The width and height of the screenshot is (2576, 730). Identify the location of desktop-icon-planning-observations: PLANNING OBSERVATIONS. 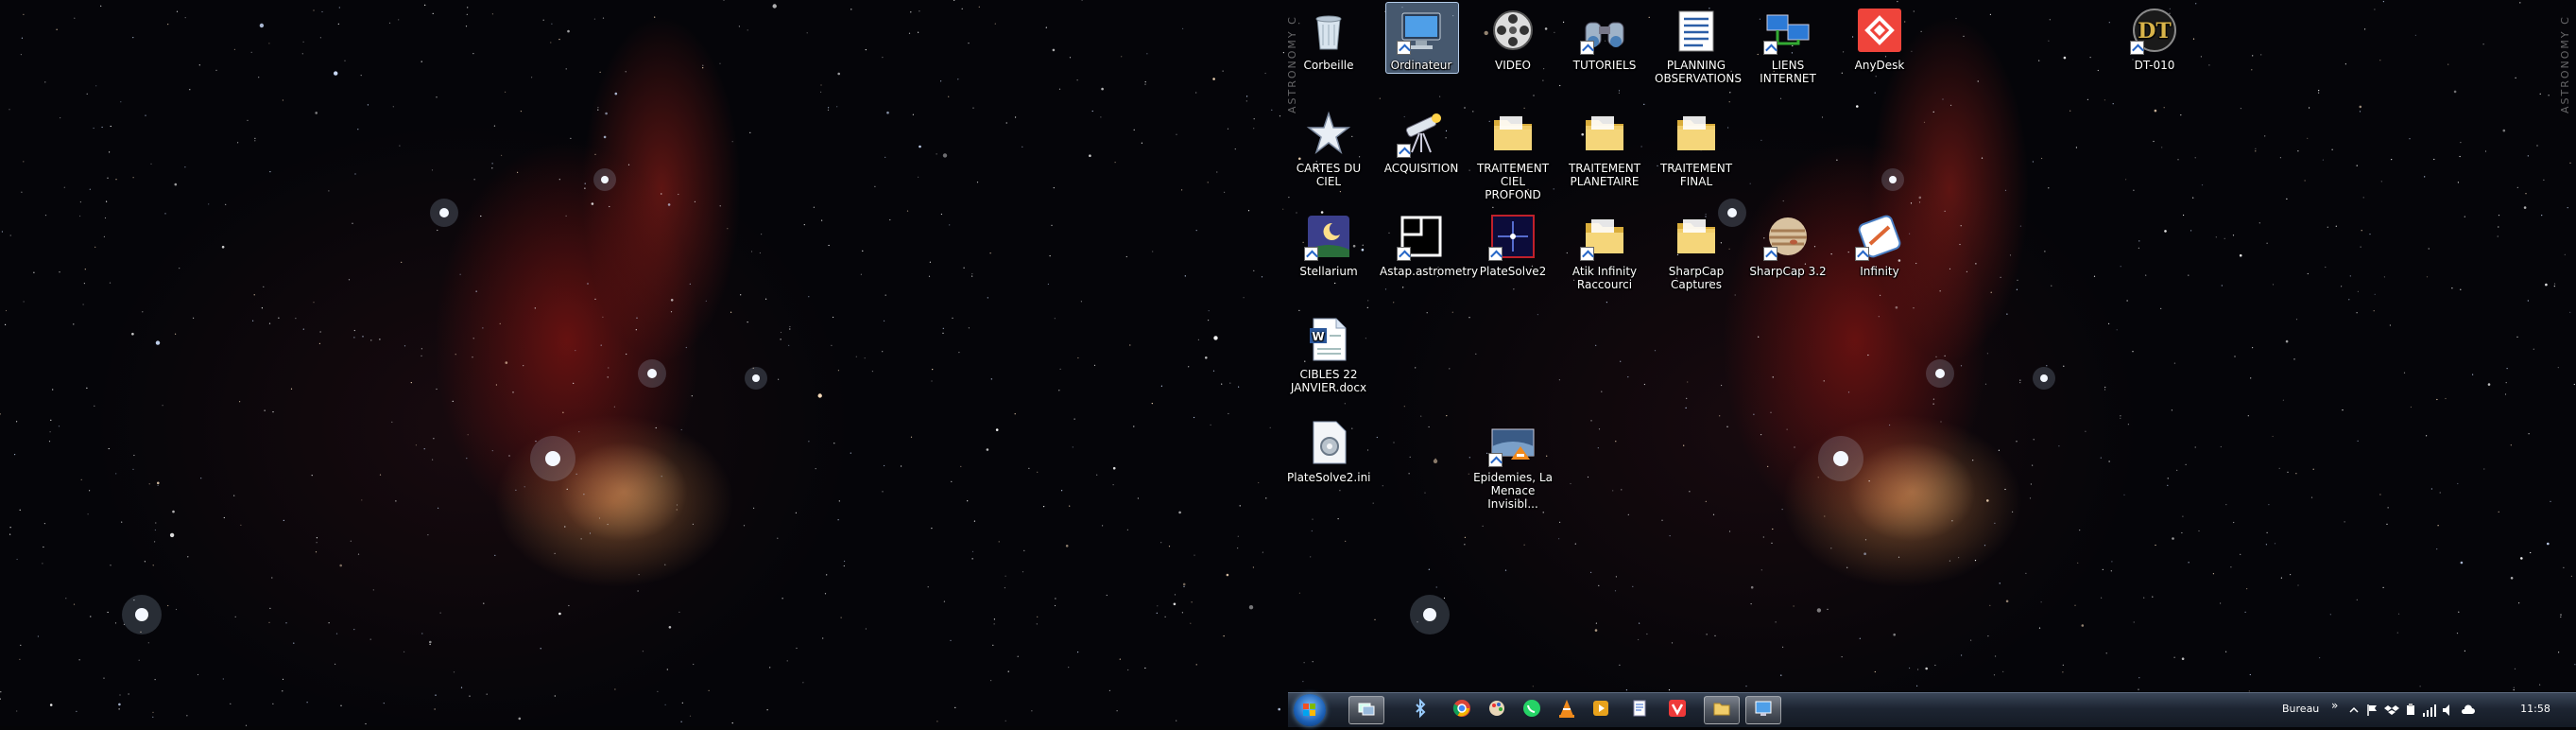
(1697, 46).